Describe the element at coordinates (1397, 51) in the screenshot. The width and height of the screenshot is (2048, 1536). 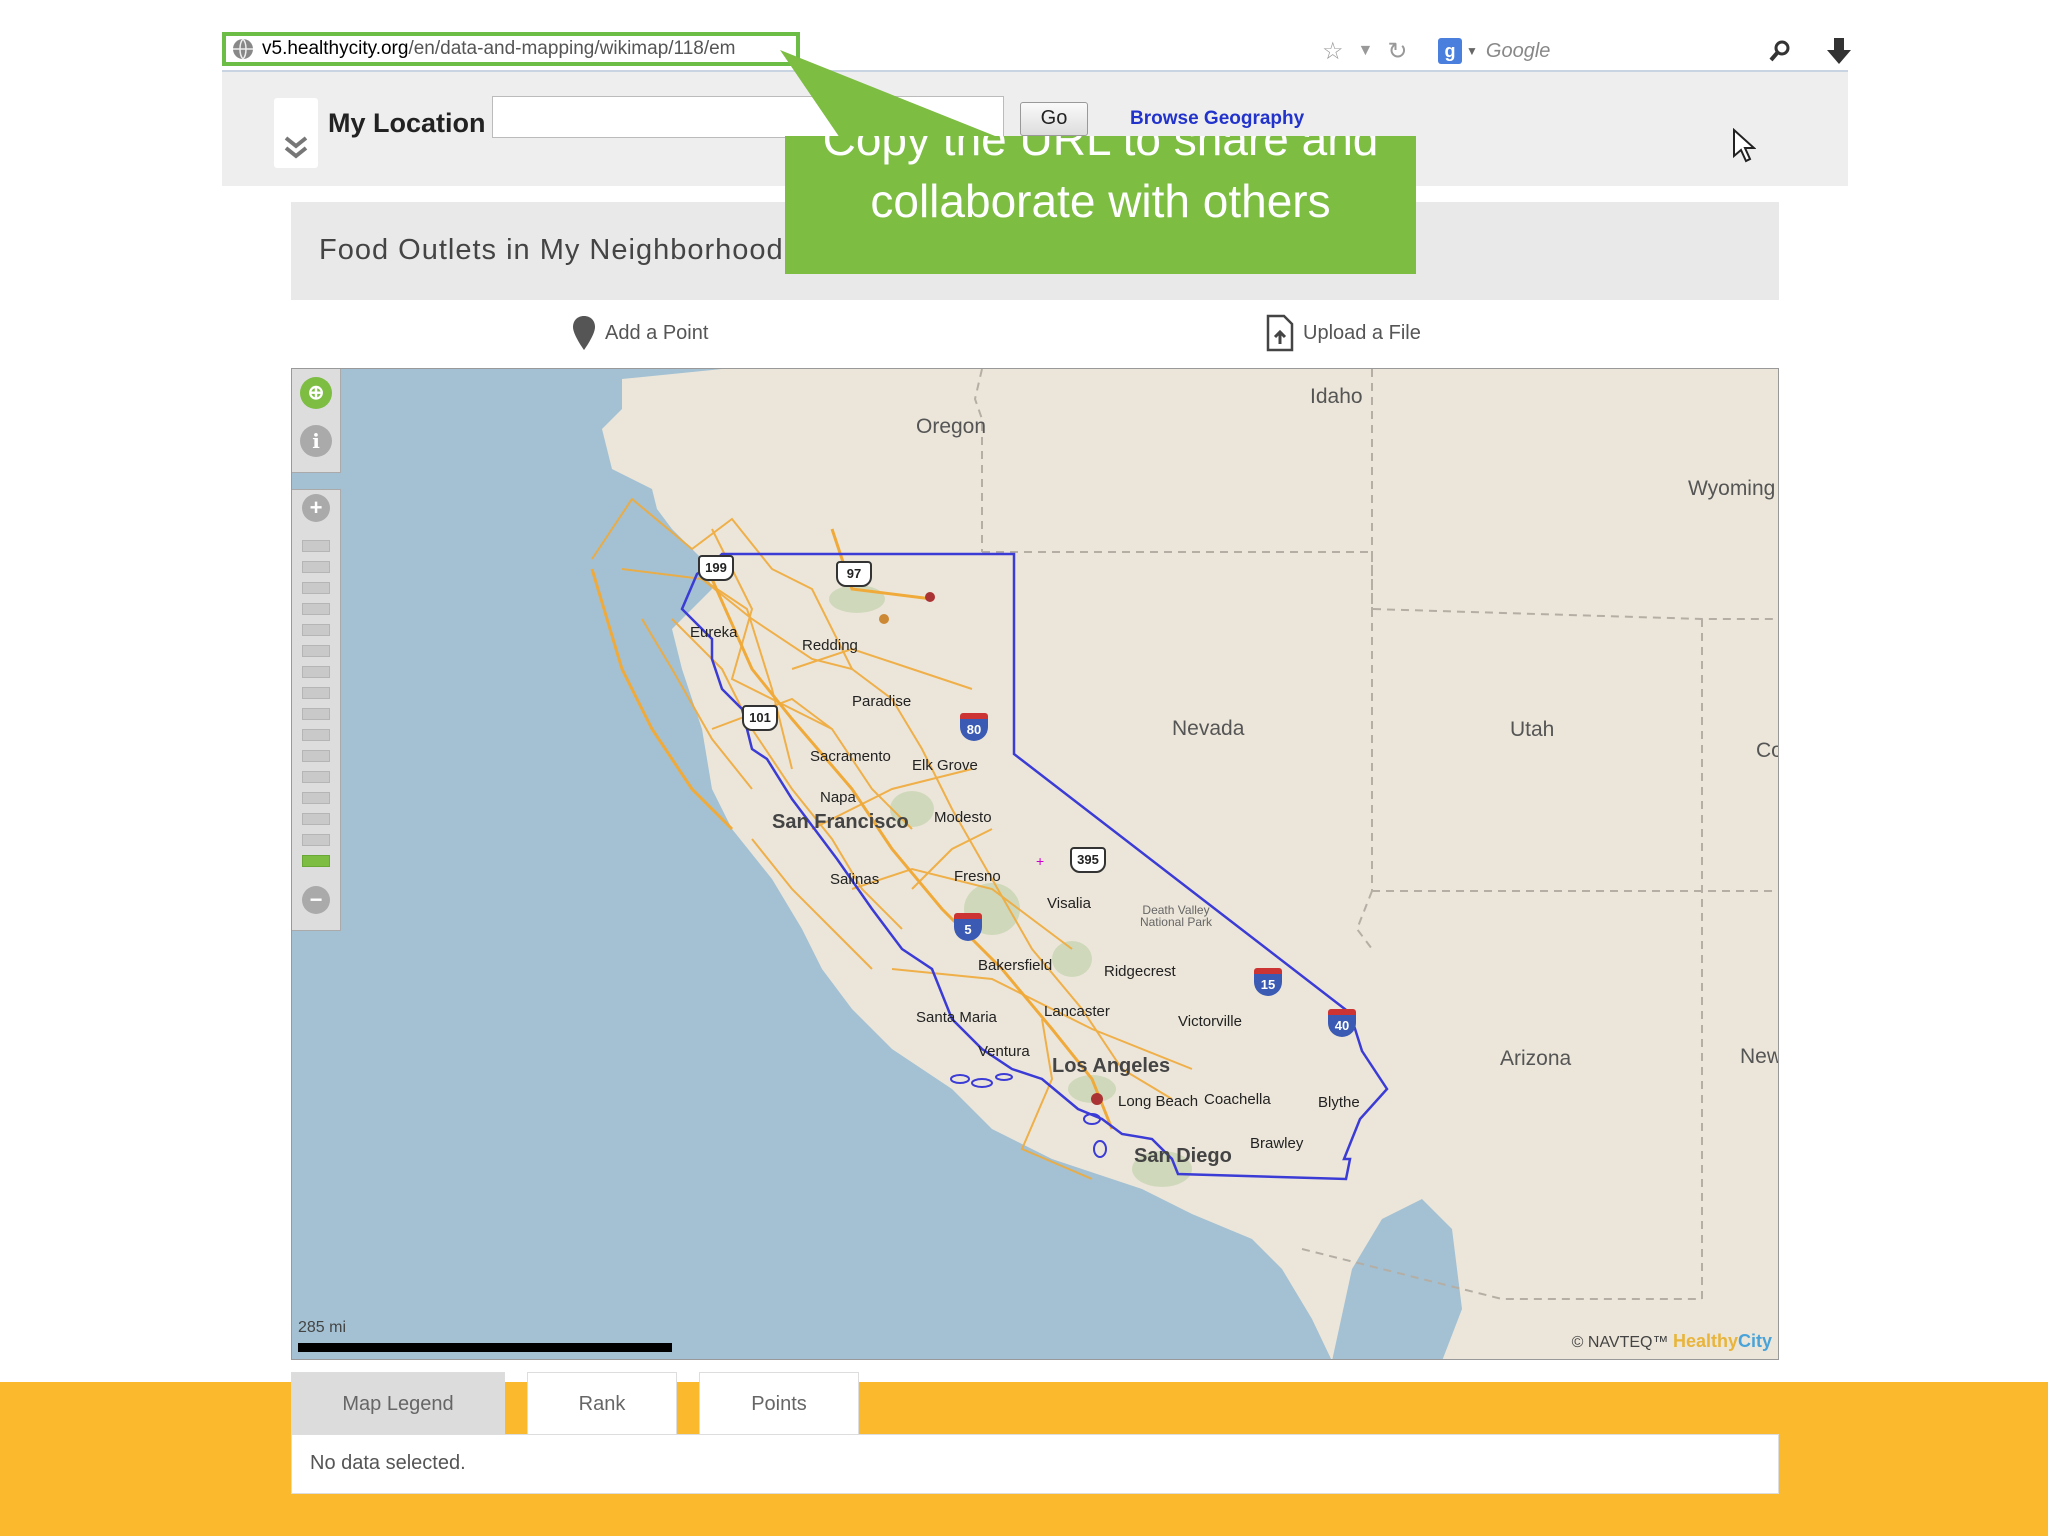
I see `reload-icon: ↻` at that location.